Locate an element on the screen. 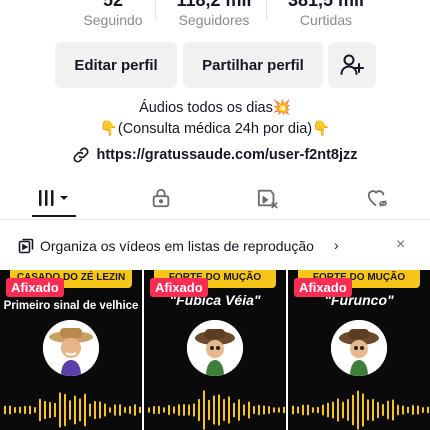 The height and width of the screenshot is (430, 430). profile-tabs is located at coordinates (215, 199).